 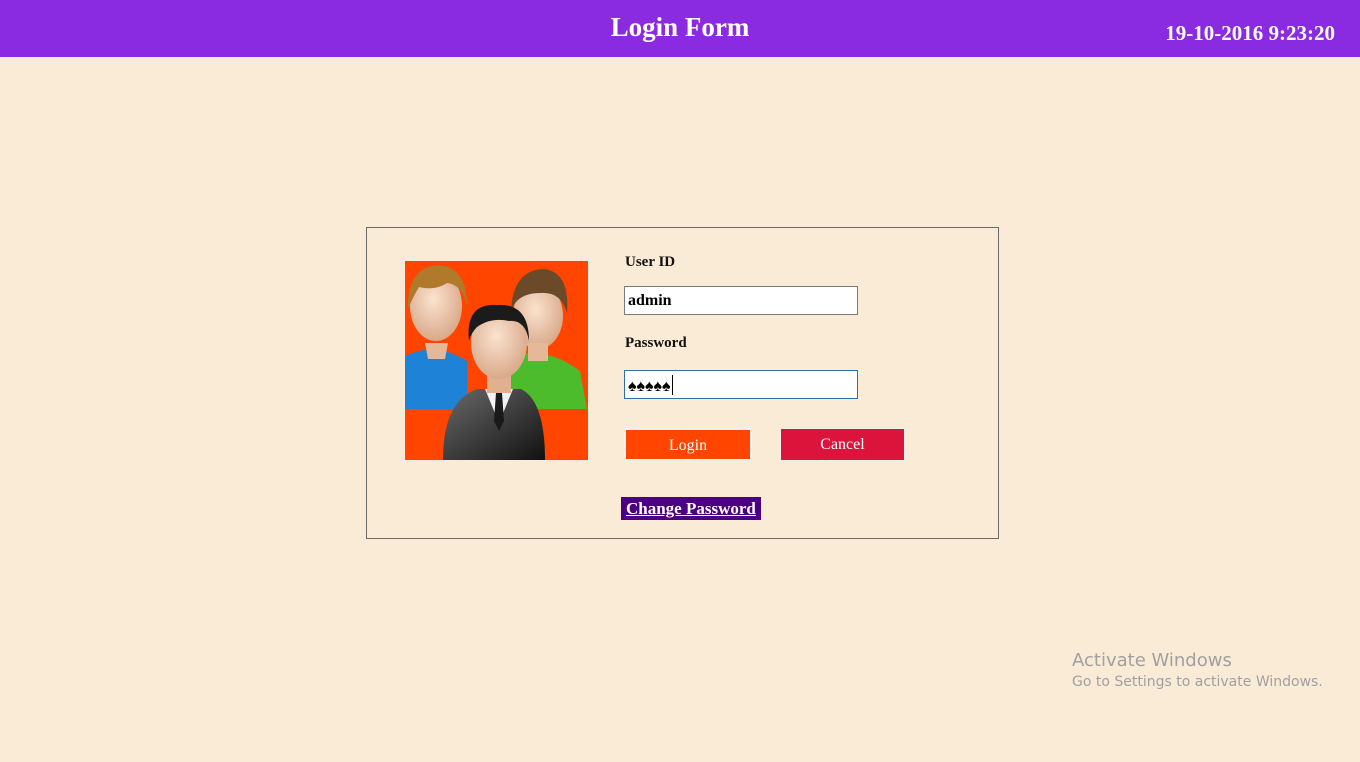 I want to click on page-title: Login Form, so click(x=680, y=27).